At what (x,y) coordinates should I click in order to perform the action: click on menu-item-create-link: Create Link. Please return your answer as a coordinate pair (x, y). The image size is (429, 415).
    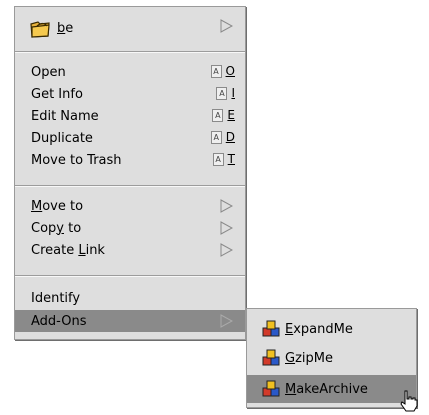
    Looking at the image, I should click on (130, 250).